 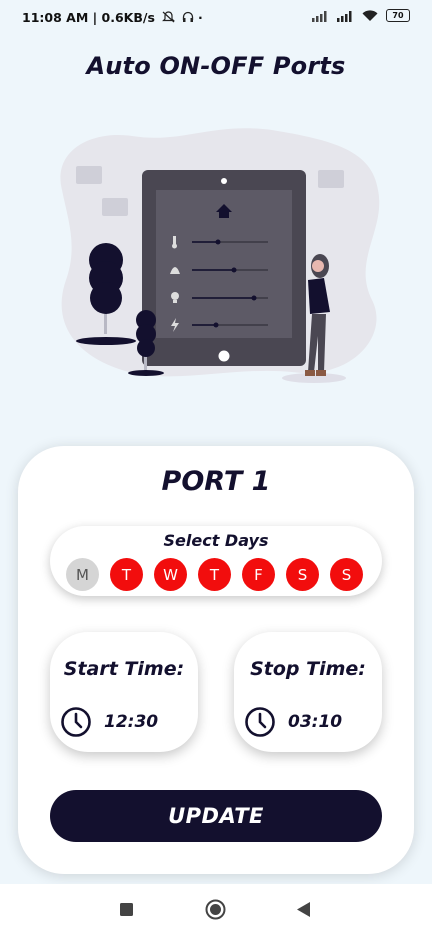 I want to click on day-label: M, so click(x=82, y=574).